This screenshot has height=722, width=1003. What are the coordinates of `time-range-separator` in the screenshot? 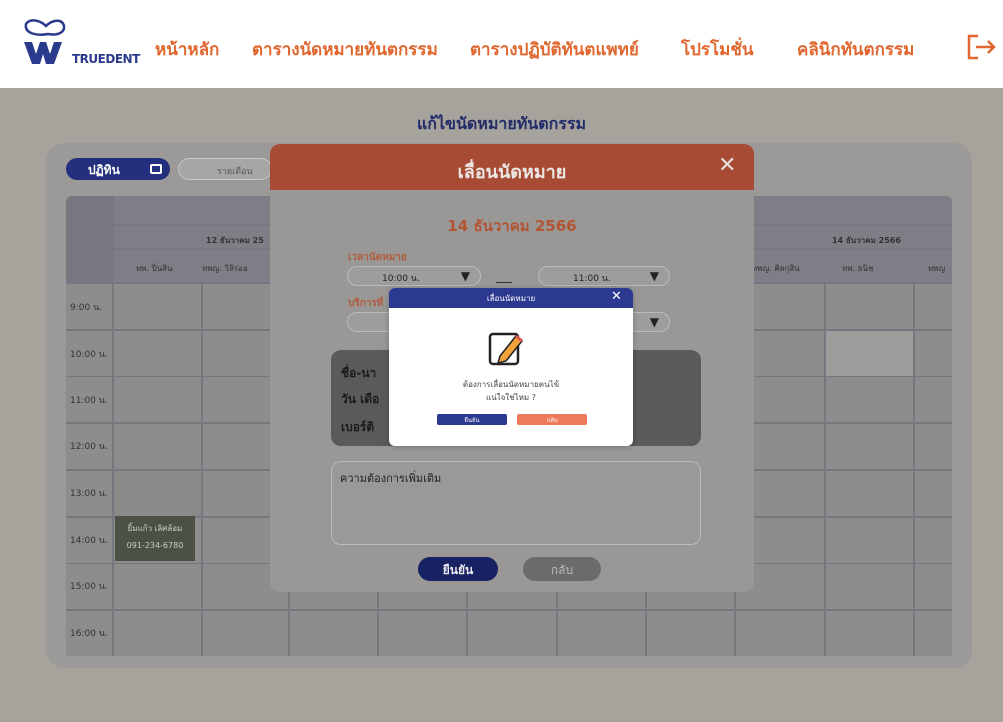 It's located at (504, 282).